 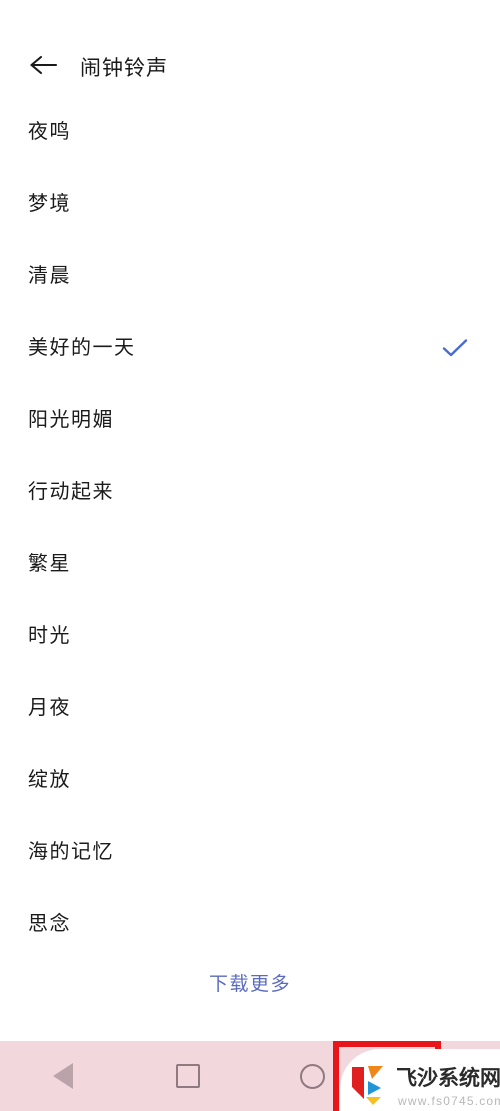 What do you see at coordinates (124, 68) in the screenshot?
I see `page-title: 闹钟铃声` at bounding box center [124, 68].